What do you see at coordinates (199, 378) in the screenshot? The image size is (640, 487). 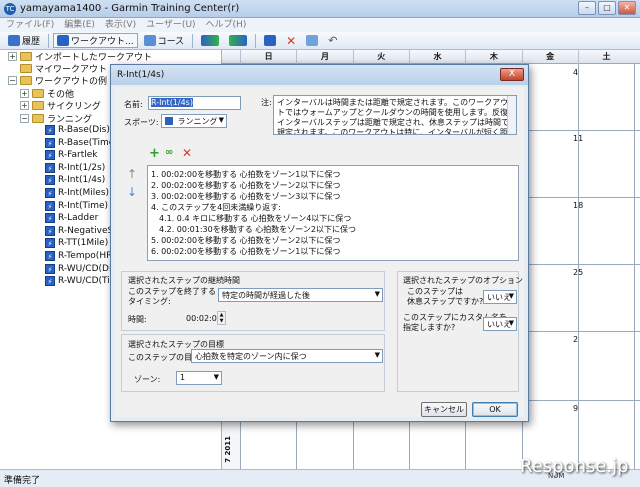 I see `zone-select: 1 ▼` at bounding box center [199, 378].